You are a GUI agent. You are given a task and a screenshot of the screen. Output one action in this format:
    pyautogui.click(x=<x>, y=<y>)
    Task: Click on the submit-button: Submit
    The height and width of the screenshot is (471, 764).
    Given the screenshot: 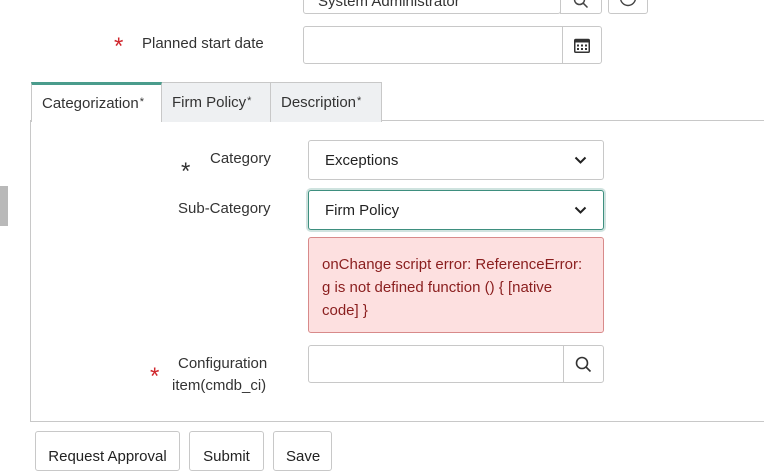 What is the action you would take?
    pyautogui.click(x=226, y=451)
    